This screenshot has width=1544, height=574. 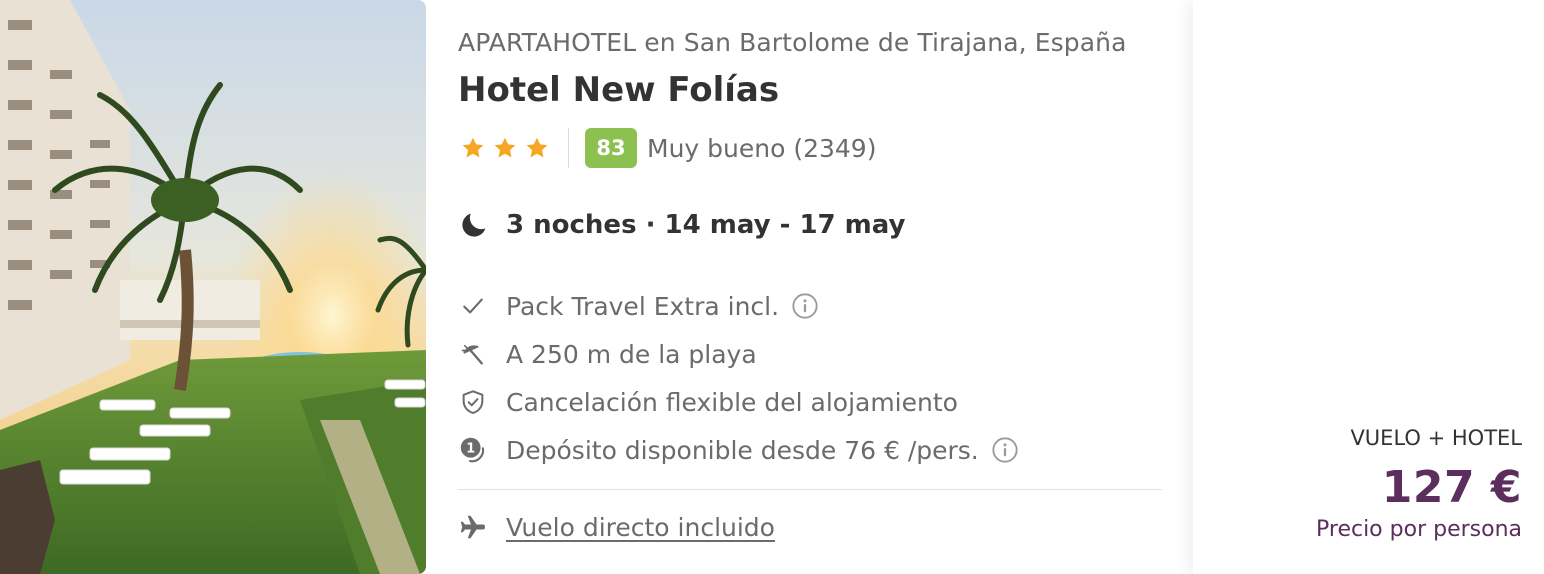 I want to click on feature-item: 1 Depósito disponible desde 76 € /pers., so click(x=810, y=450).